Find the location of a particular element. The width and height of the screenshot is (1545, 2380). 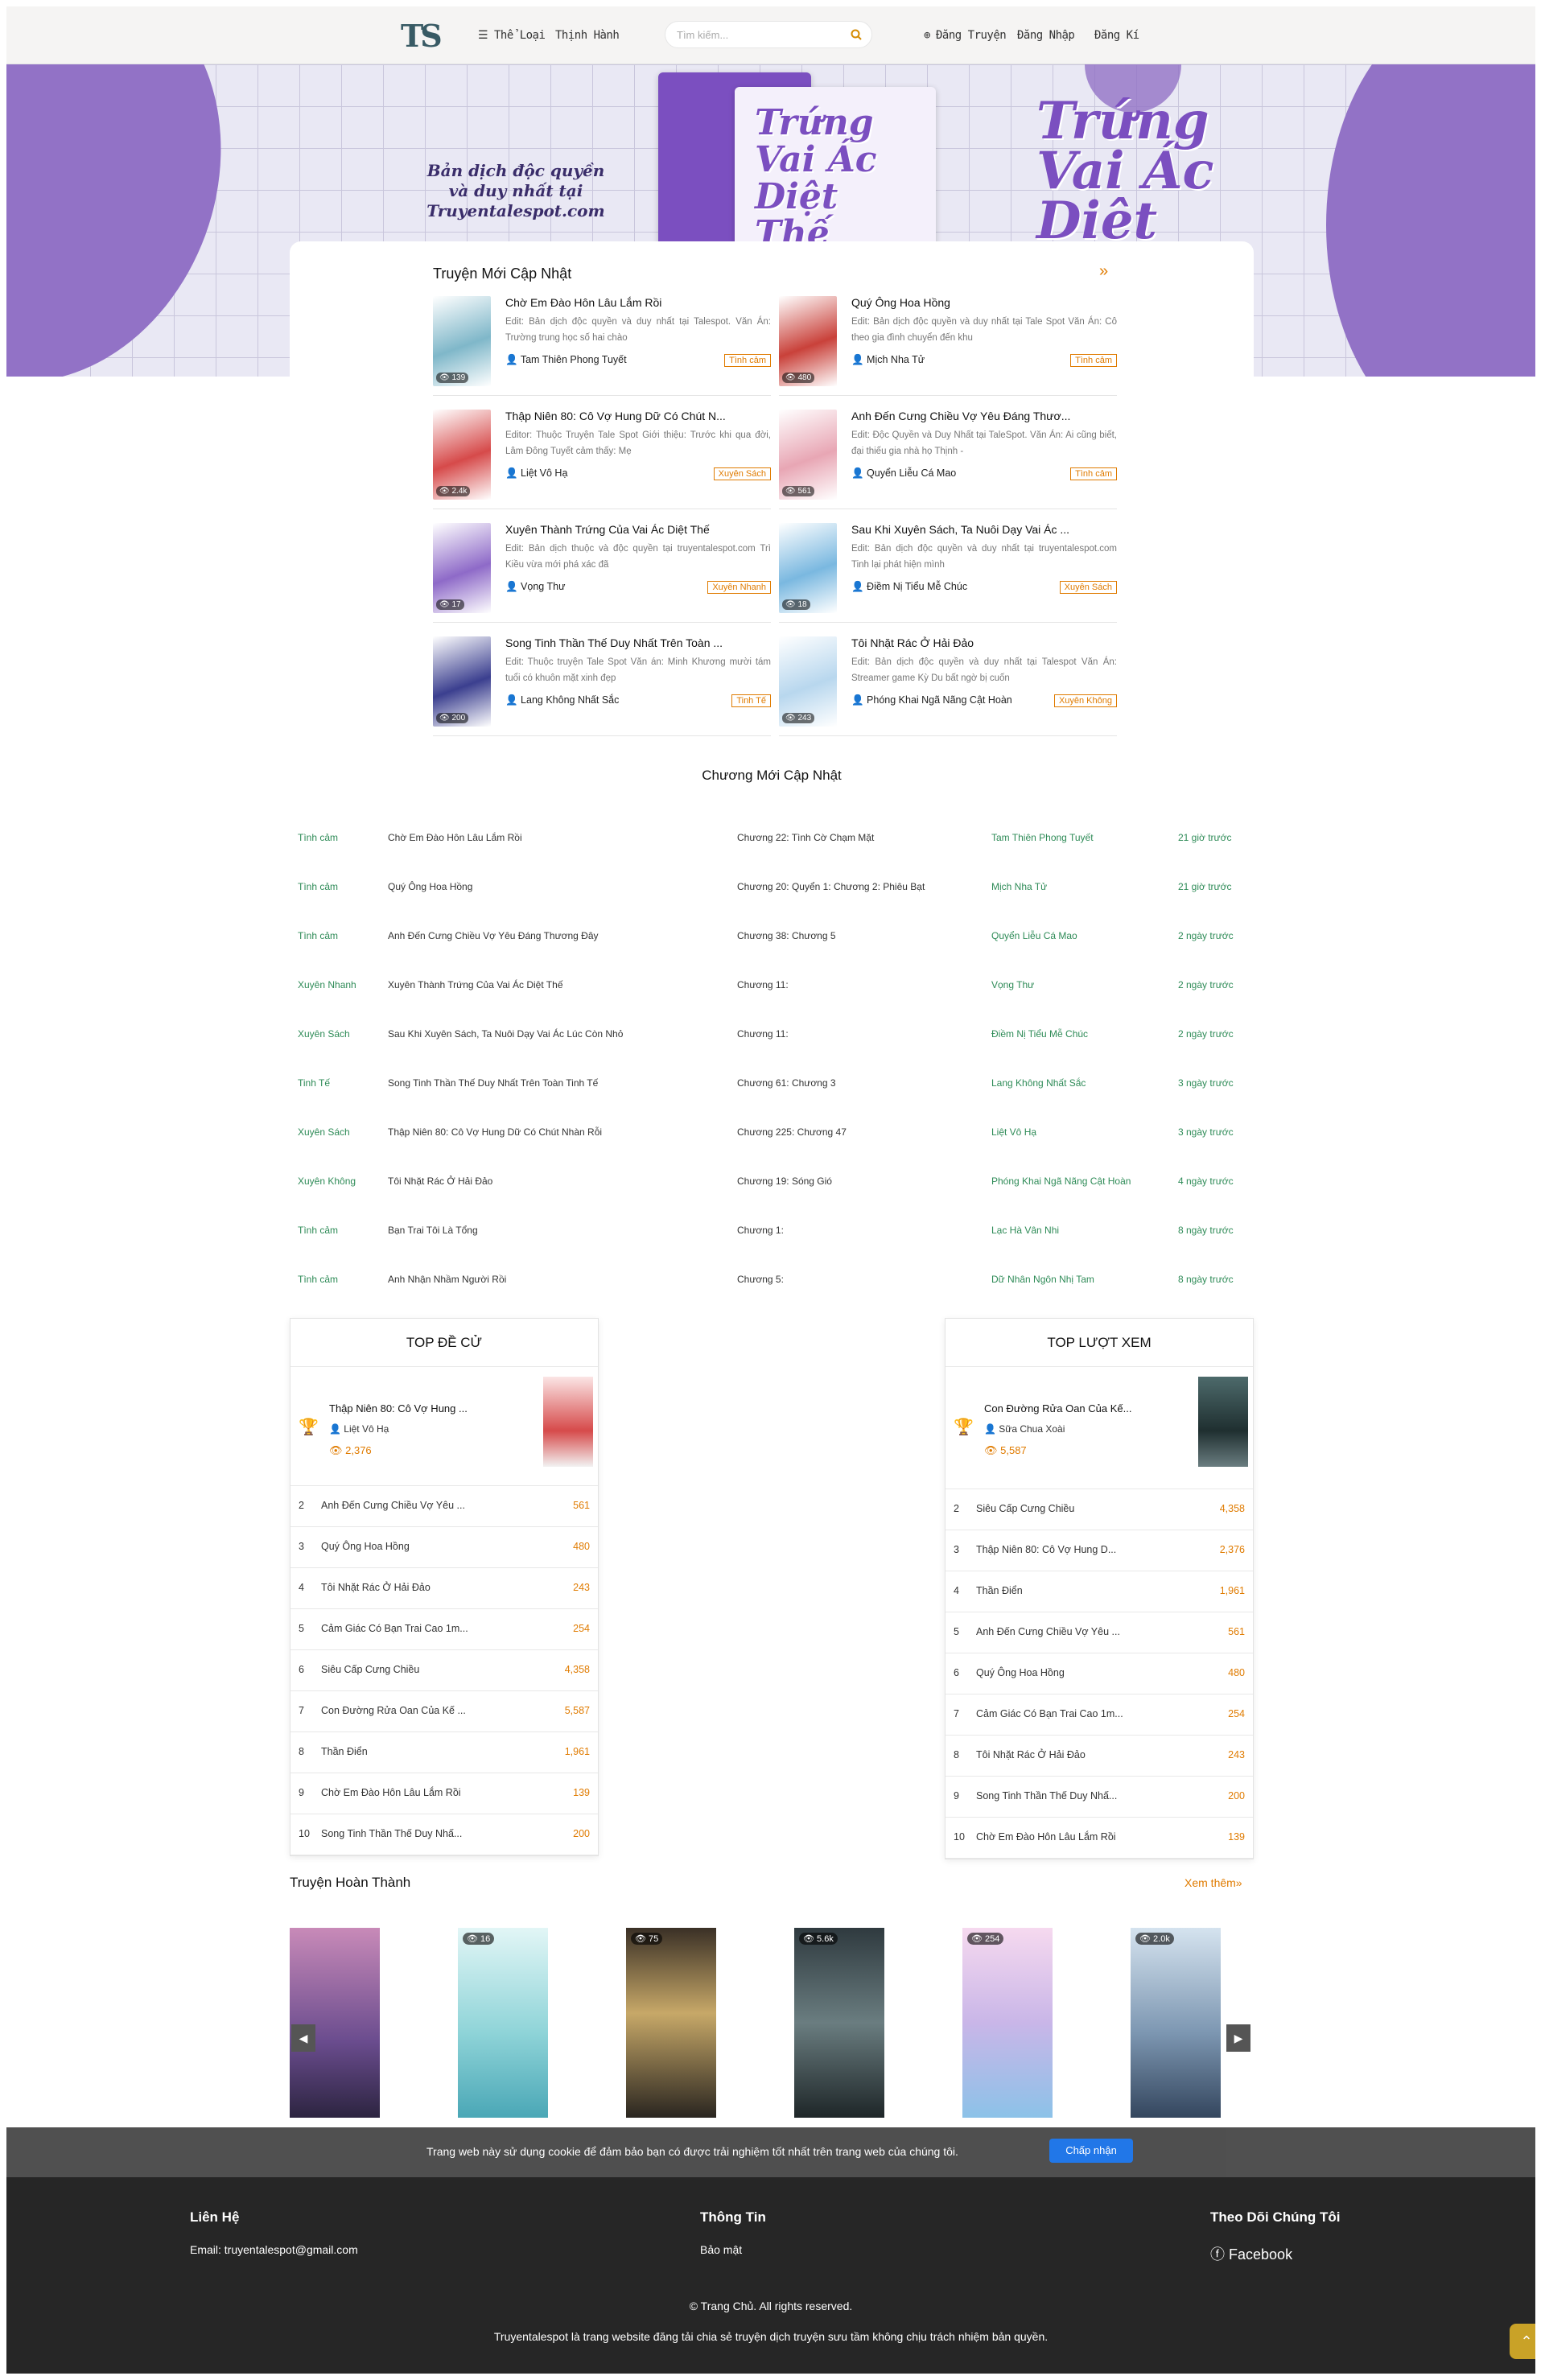

rank-title: Quý Ông Hoa Hồng is located at coordinates (365, 1546).